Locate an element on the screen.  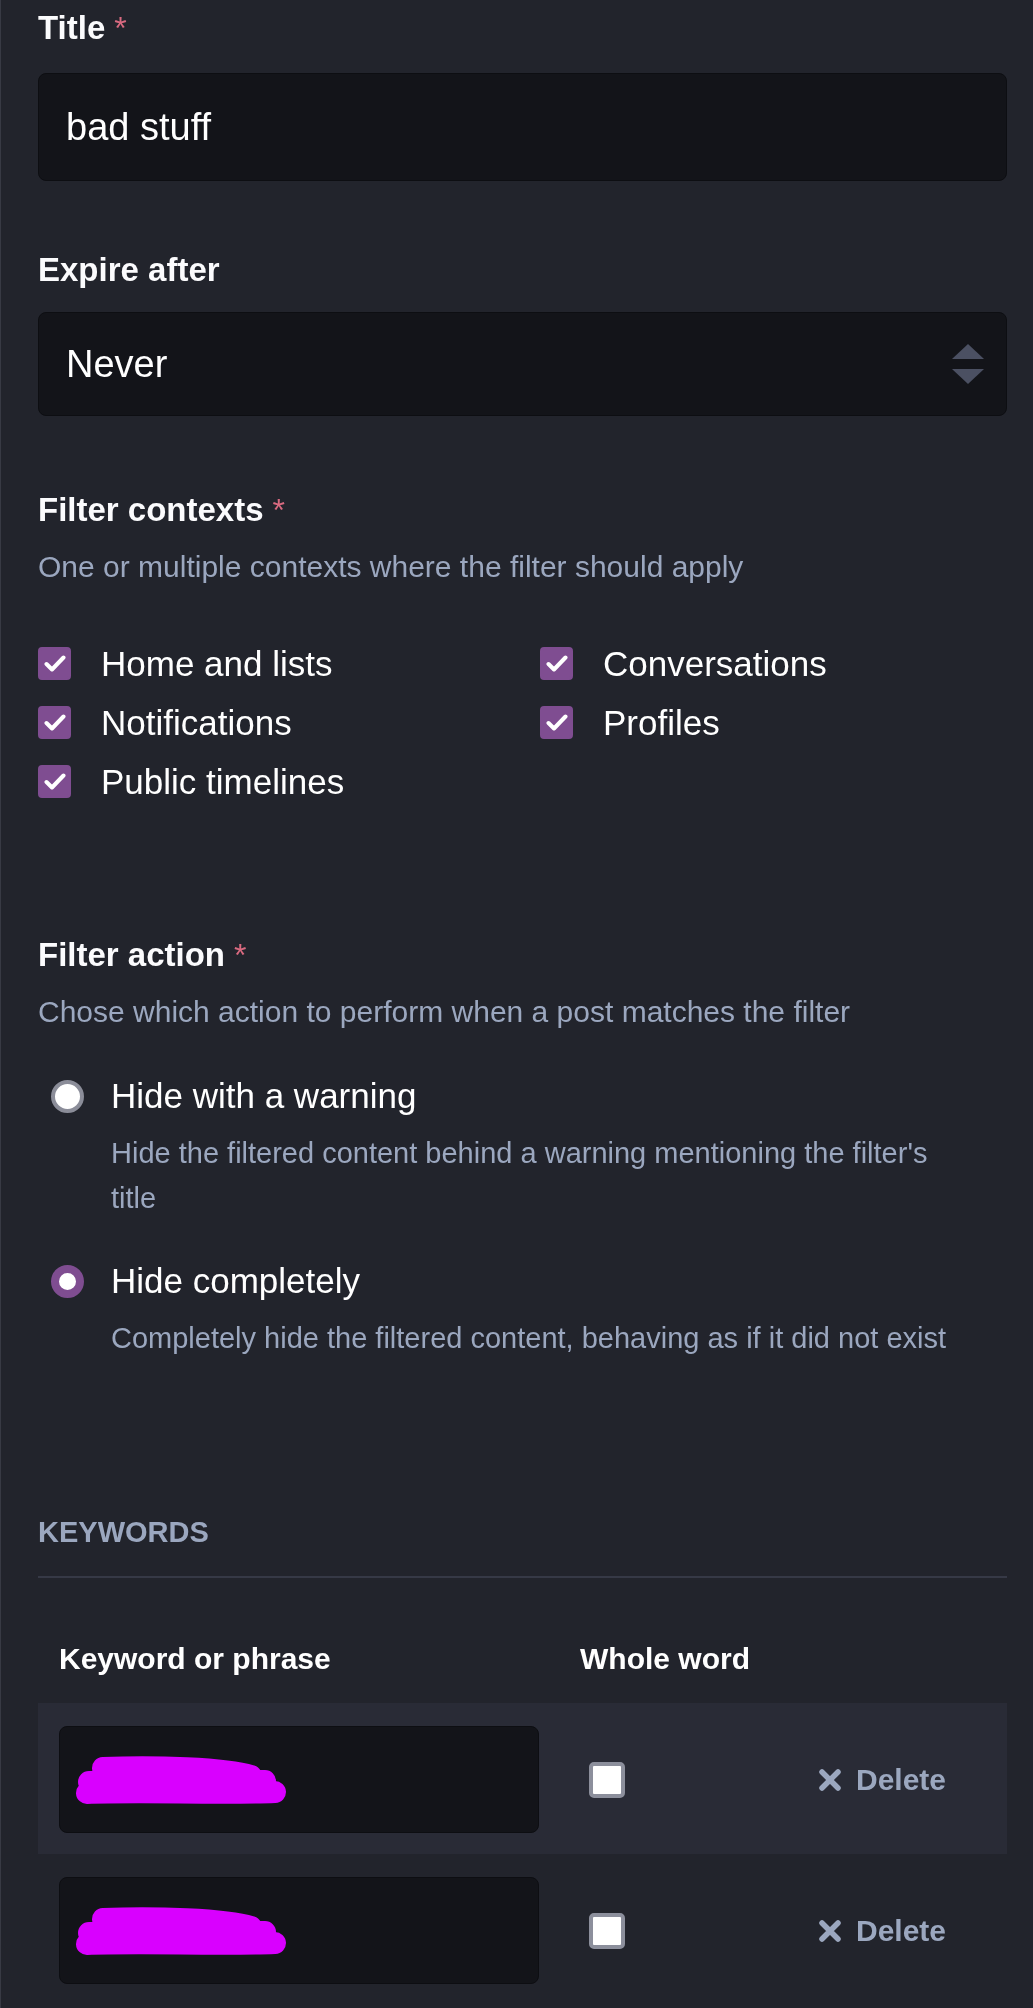
checkbox-label: Conversations is located at coordinates (715, 663).